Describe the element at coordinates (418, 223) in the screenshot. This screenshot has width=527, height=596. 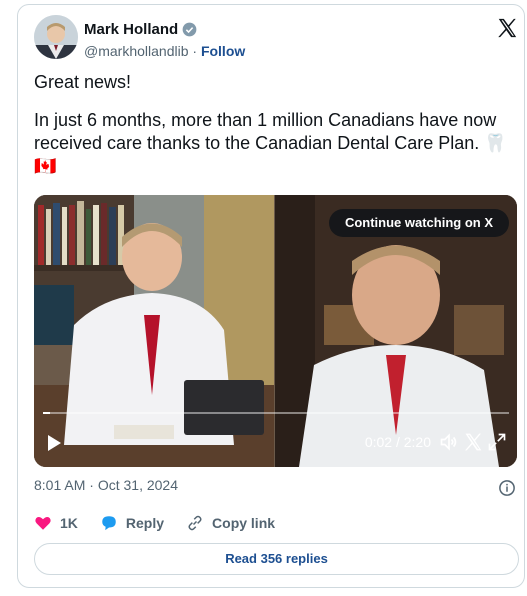
I see `continue-watching-button: Continue watching on X` at that location.